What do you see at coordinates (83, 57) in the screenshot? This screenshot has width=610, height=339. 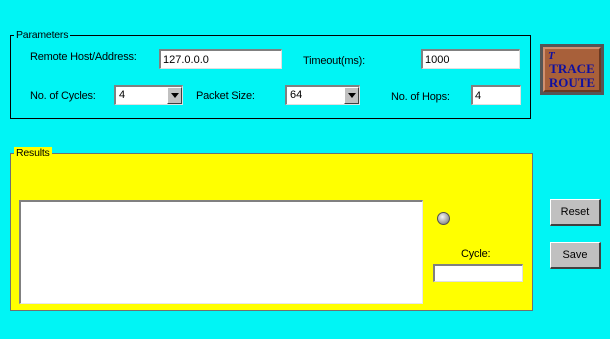 I see `remote-host-label: Remote Host/Address:` at bounding box center [83, 57].